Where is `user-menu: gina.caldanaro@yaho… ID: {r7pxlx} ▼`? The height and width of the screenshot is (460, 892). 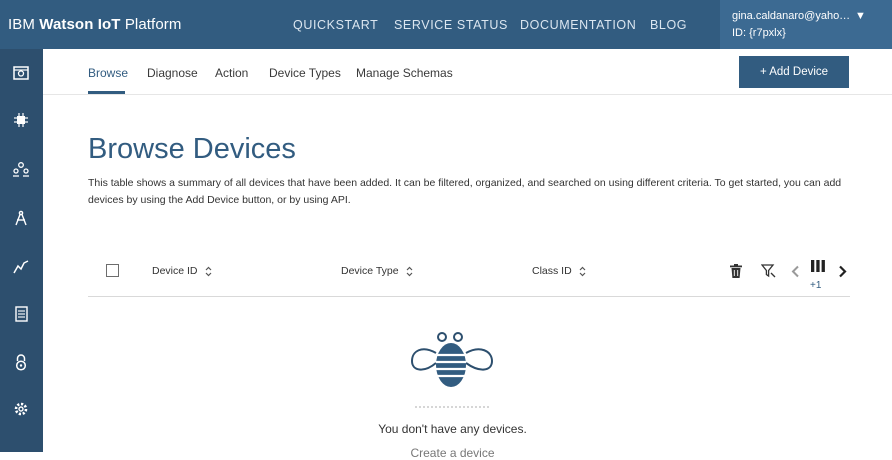
user-menu: gina.caldanaro@yaho… ID: {r7pxlx} ▼ is located at coordinates (806, 24).